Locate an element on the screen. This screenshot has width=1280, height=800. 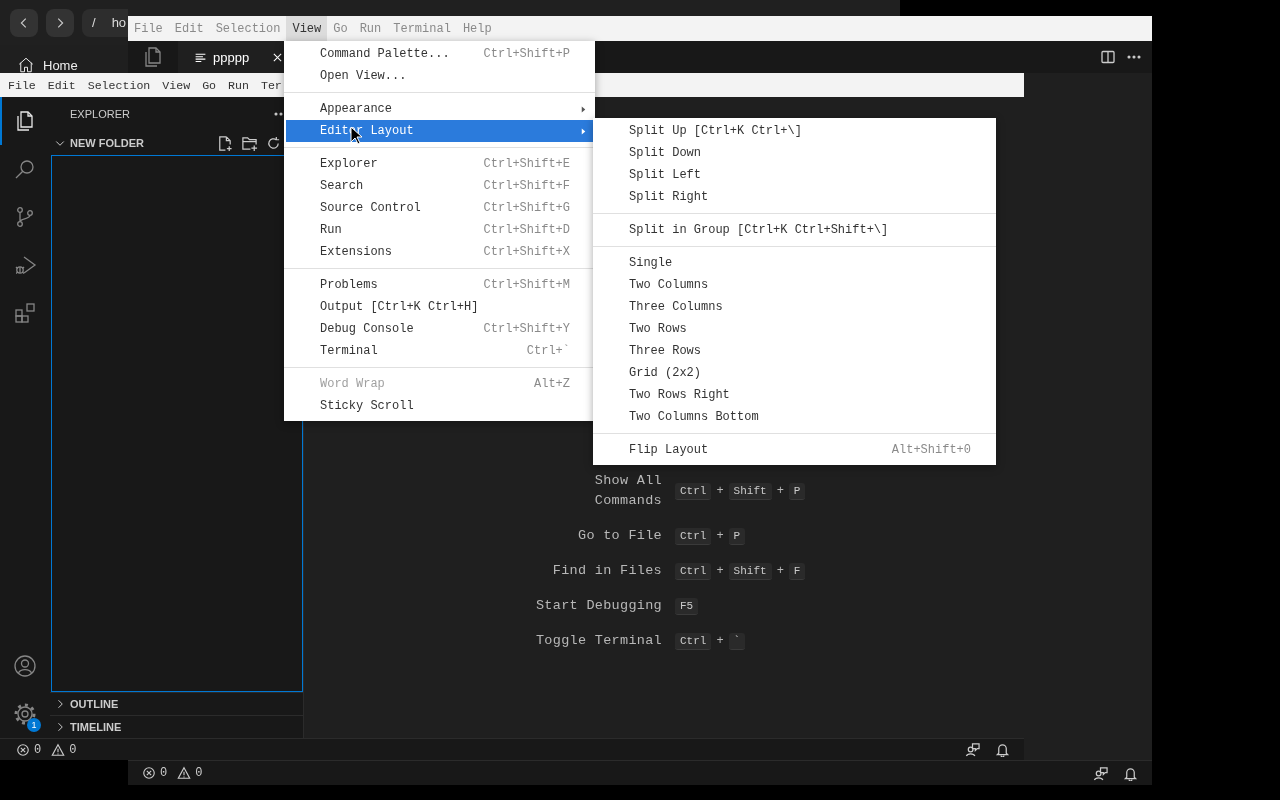
menu-item: Problems Ctrl+Shift+M is located at coordinates (439, 285).